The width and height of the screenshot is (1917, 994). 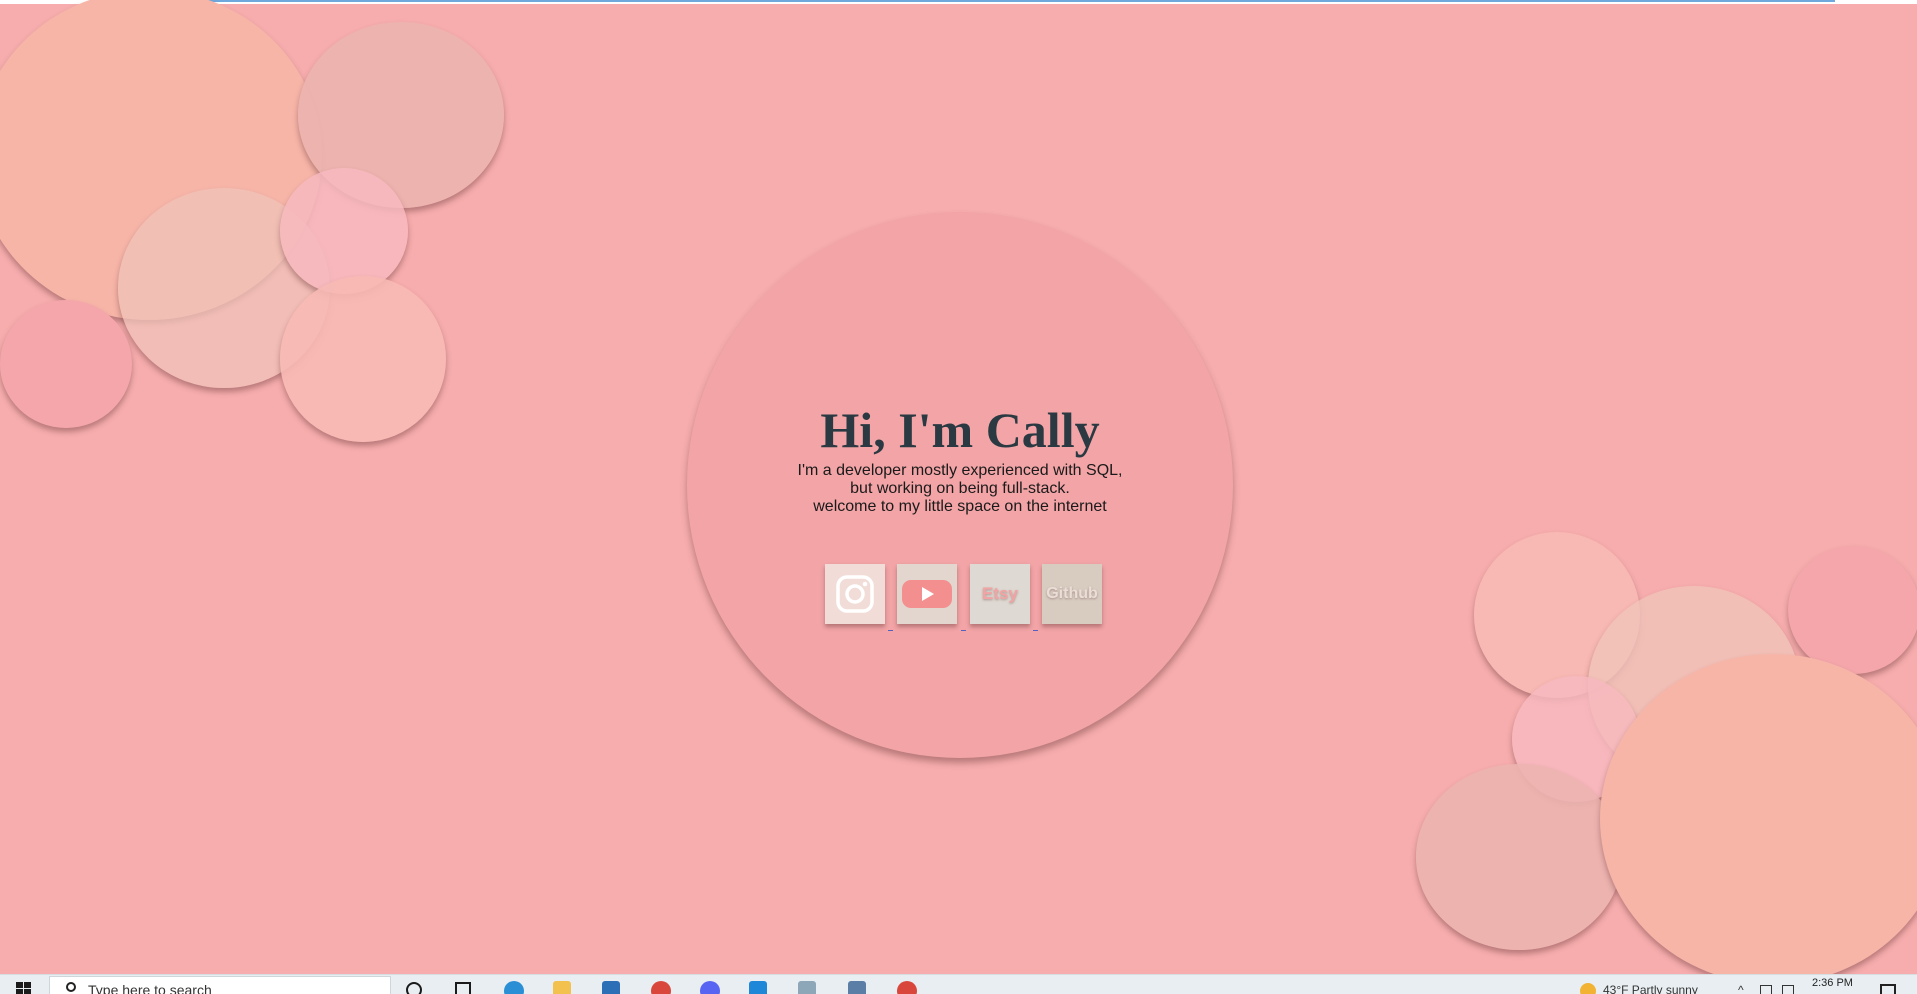 What do you see at coordinates (1852, 610) in the screenshot?
I see `bubble-br-right` at bounding box center [1852, 610].